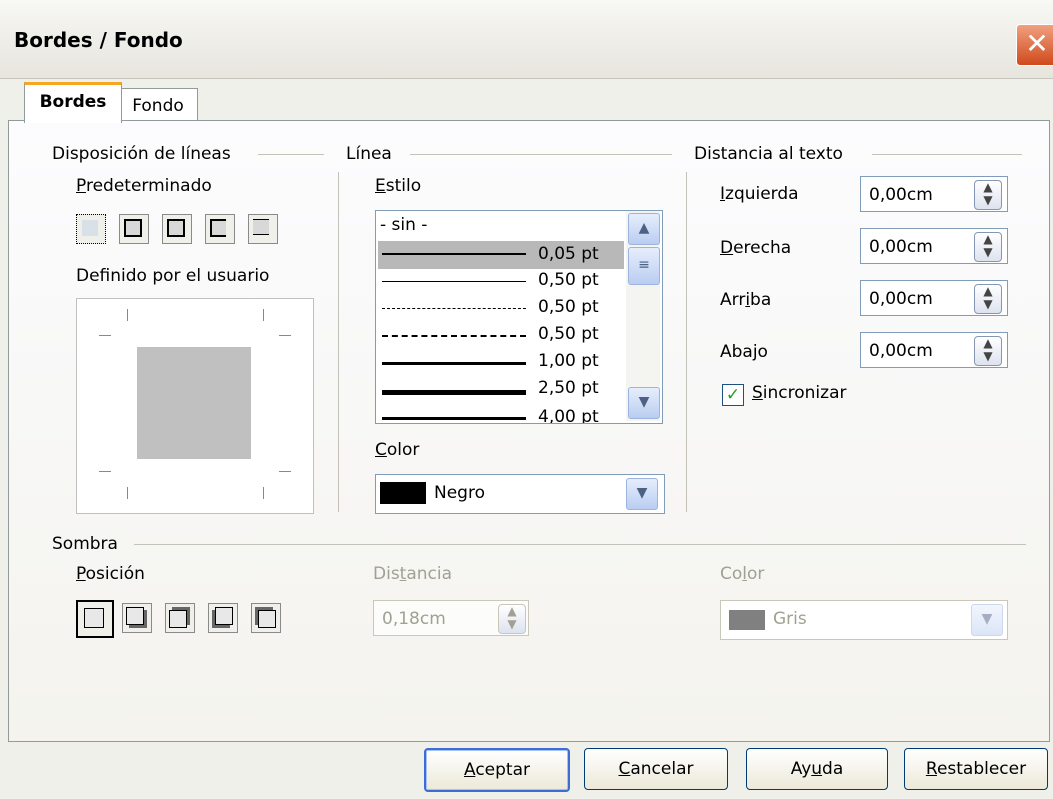 Image resolution: width=1053 pixels, height=799 pixels. What do you see at coordinates (733, 395) in the screenshot?
I see `sync-checkbox: ✓` at bounding box center [733, 395].